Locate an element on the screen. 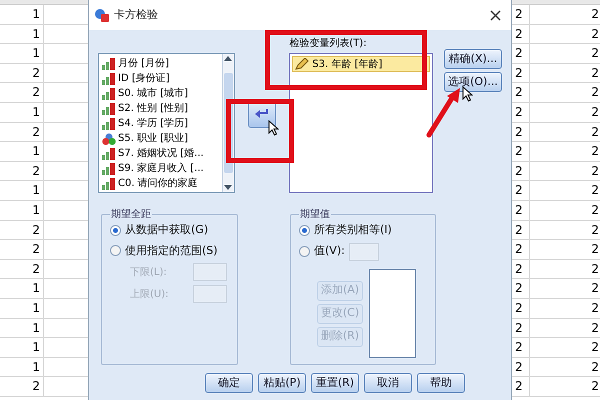 The image size is (600, 400). dialog-button: 重置(R) is located at coordinates (335, 383).